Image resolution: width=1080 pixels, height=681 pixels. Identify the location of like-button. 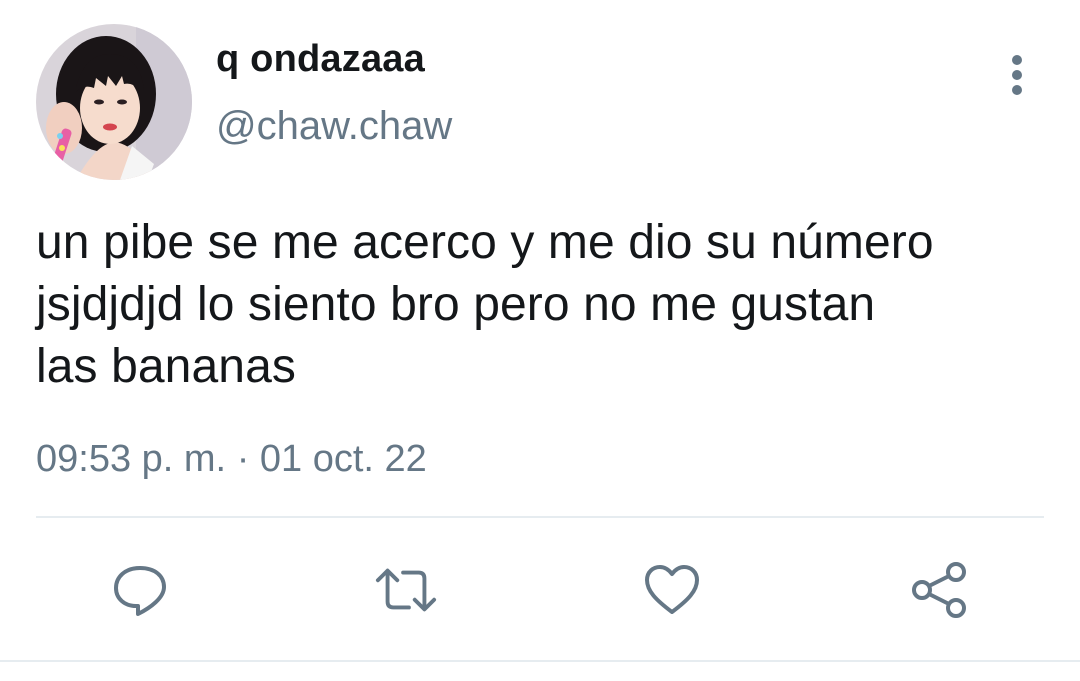
(672, 590).